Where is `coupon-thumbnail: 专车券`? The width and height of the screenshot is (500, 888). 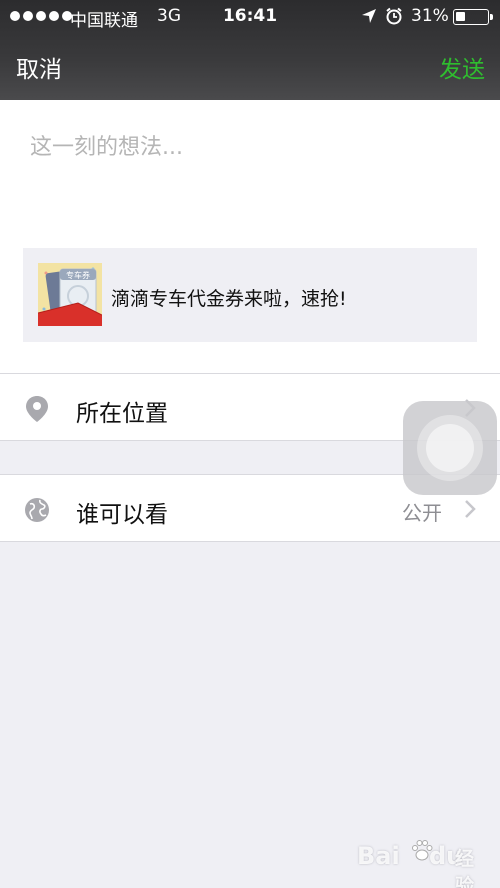 coupon-thumbnail: 专车券 is located at coordinates (70, 294).